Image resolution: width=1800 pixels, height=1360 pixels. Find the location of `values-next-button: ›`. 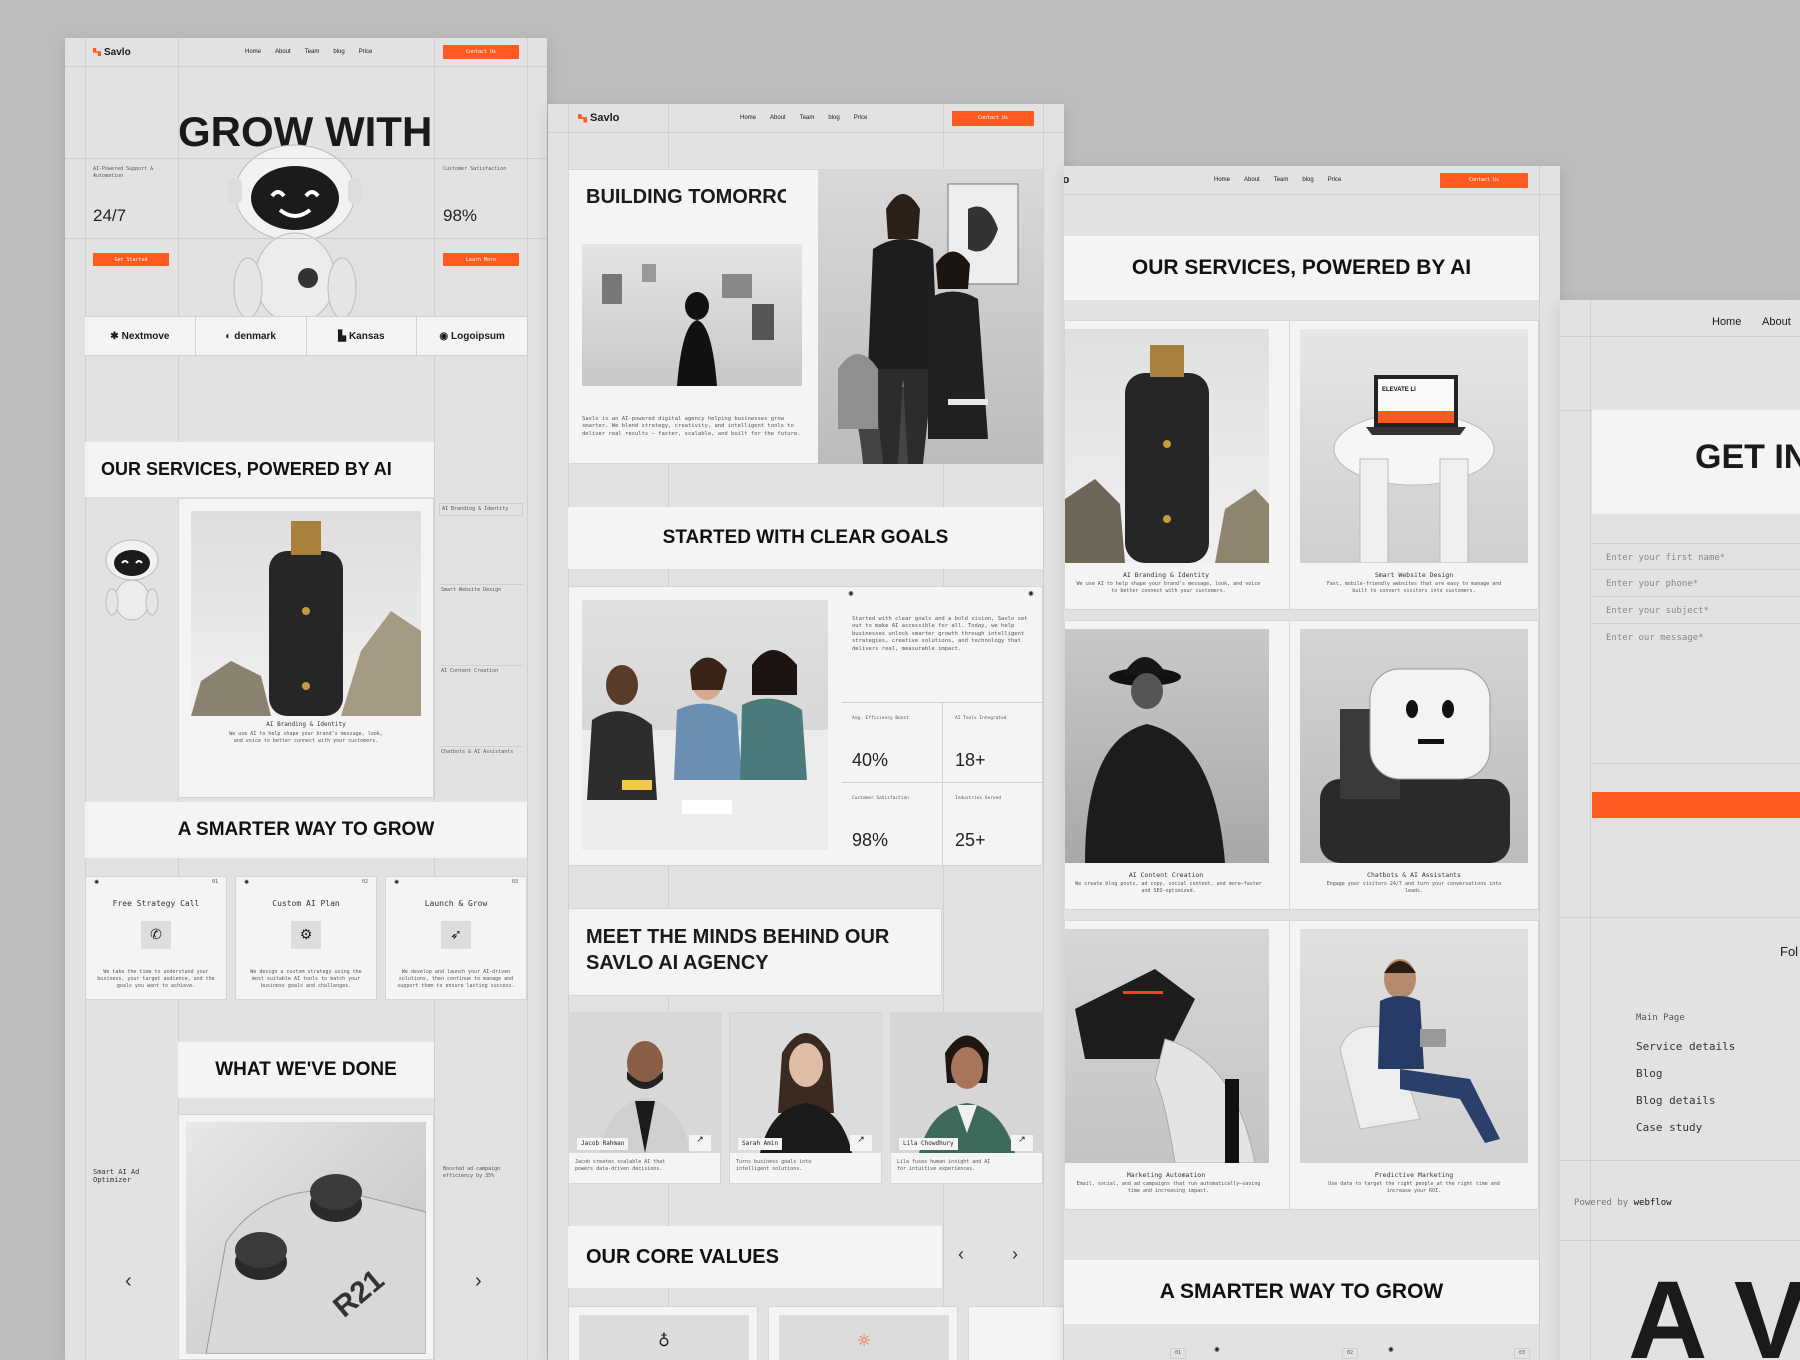

values-next-button: › is located at coordinates (1015, 1254).